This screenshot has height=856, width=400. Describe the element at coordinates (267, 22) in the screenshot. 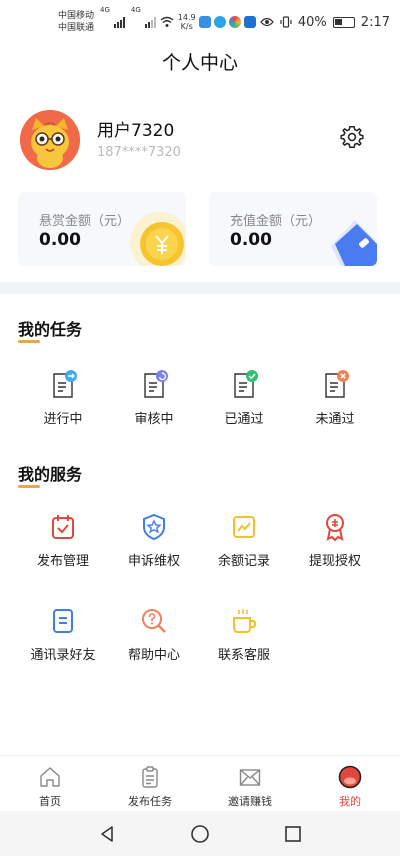

I see `eye-icon` at that location.